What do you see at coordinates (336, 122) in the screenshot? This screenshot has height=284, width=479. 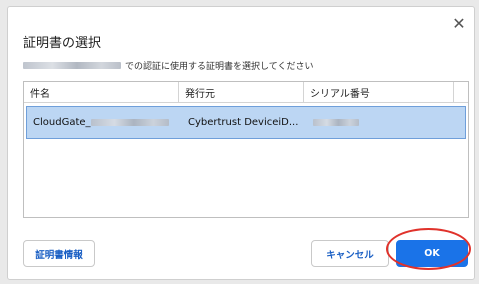 I see `redacted-serial` at bounding box center [336, 122].